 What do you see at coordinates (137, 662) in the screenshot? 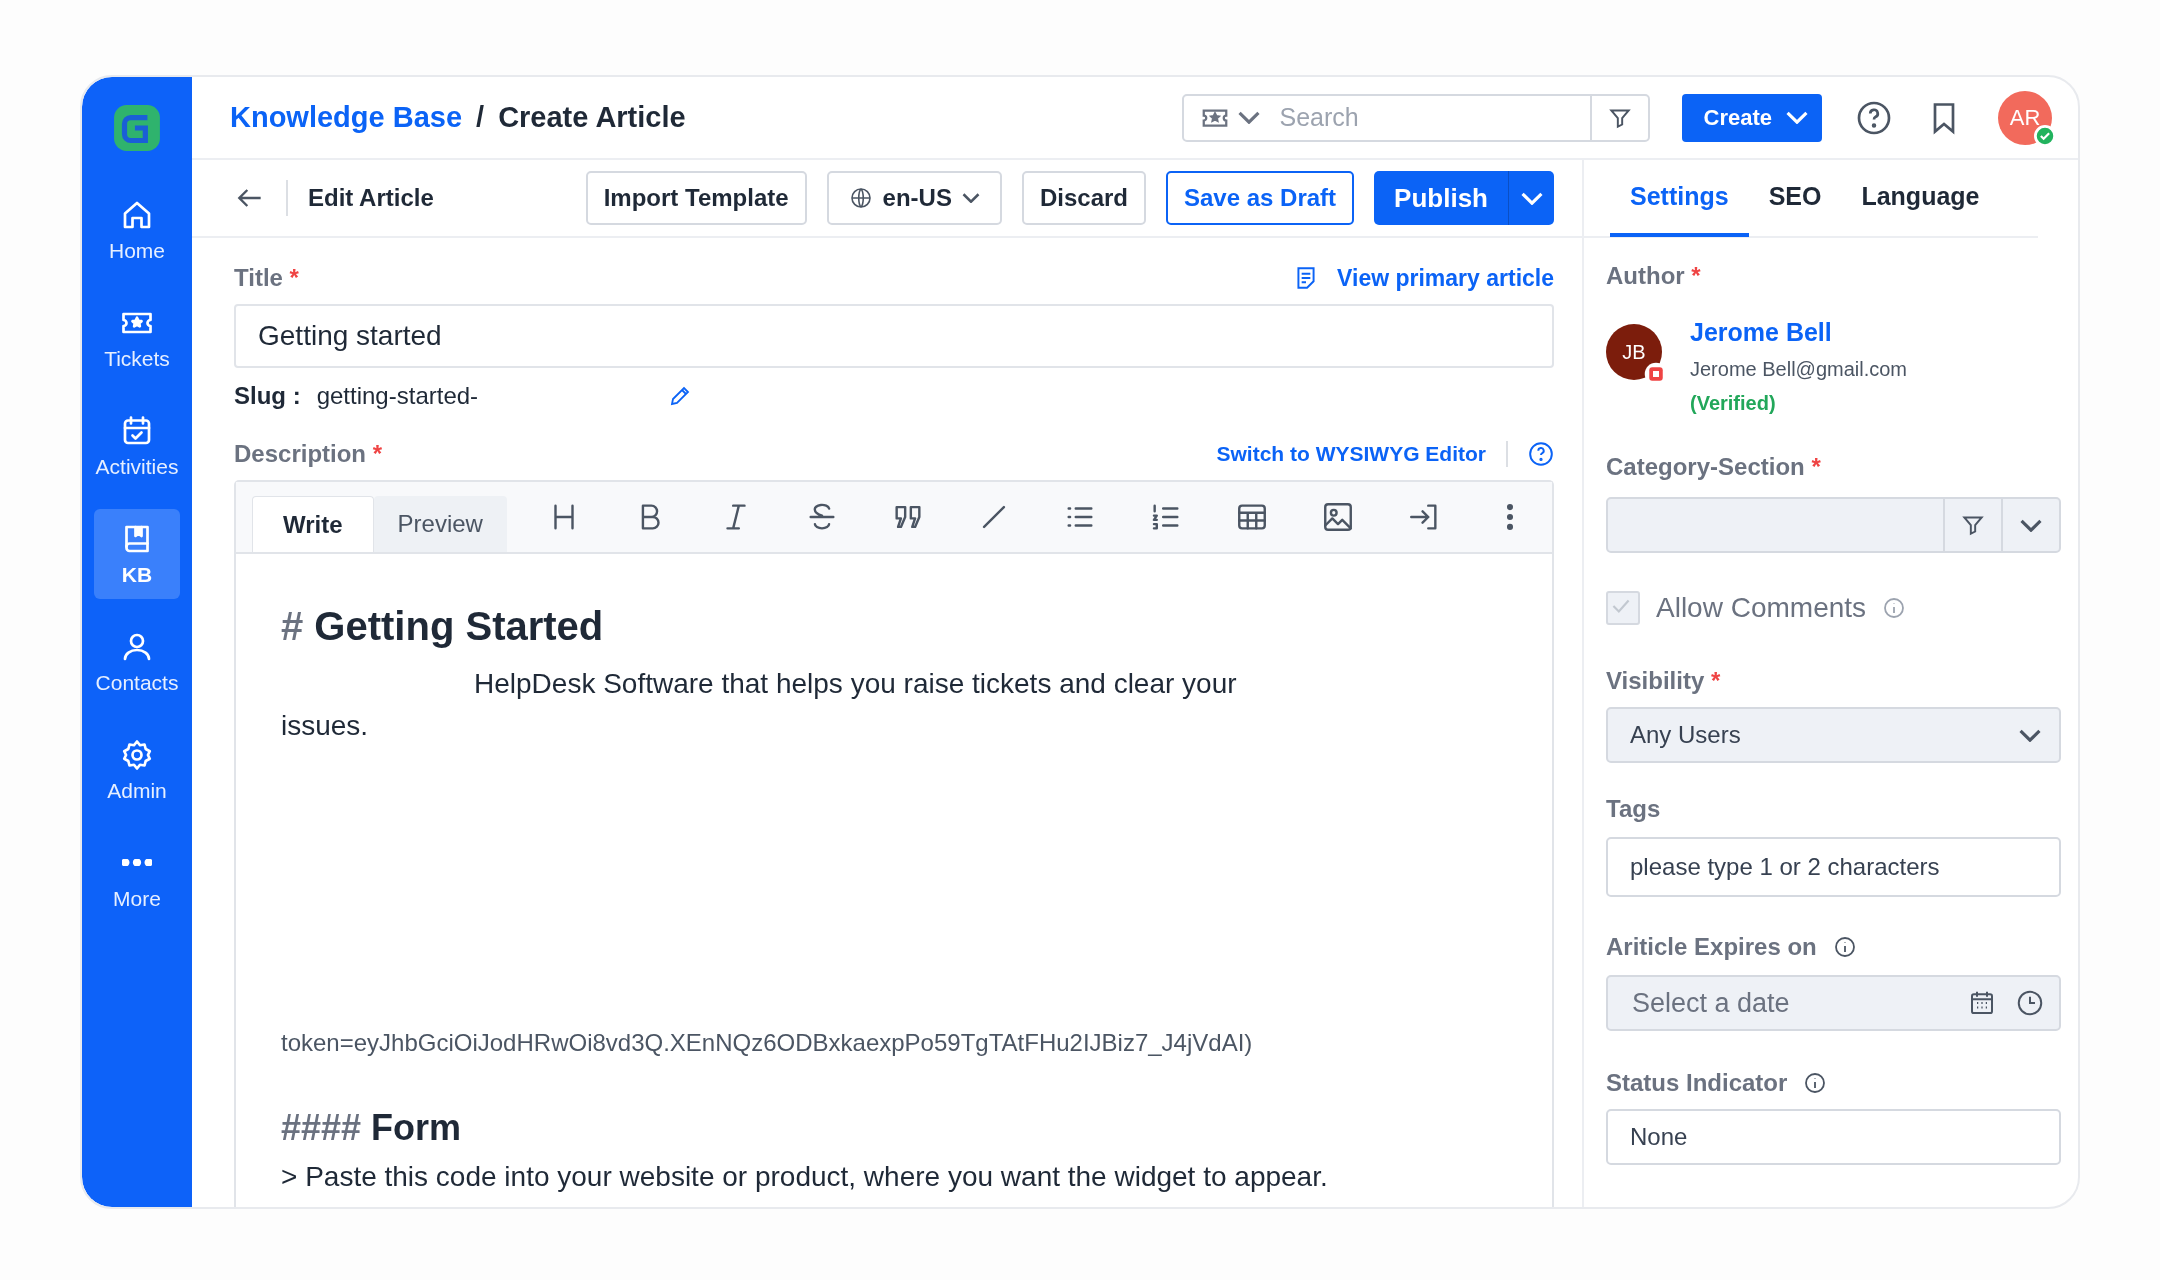
I see `sidebar-item: Contacts` at bounding box center [137, 662].